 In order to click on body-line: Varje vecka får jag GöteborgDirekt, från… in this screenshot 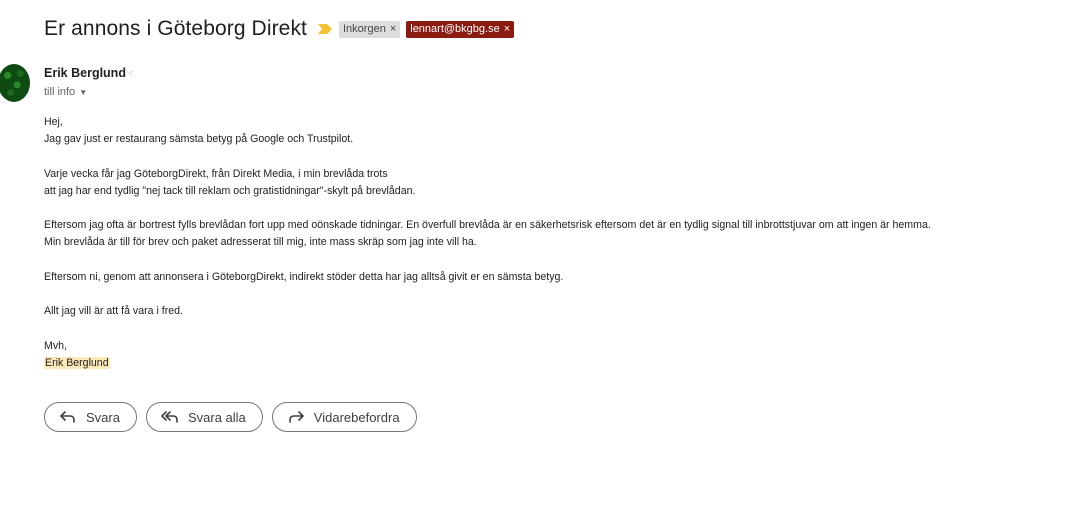, I will do `click(216, 173)`.